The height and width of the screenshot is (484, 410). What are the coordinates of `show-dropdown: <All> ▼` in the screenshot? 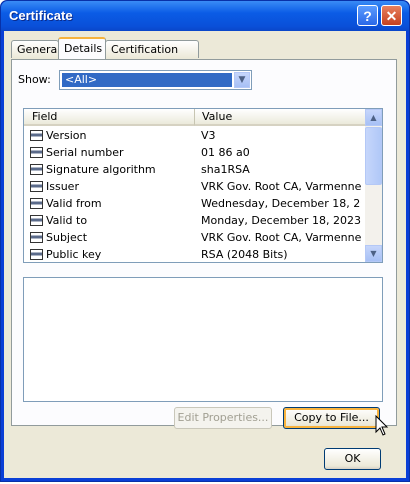 It's located at (155, 80).